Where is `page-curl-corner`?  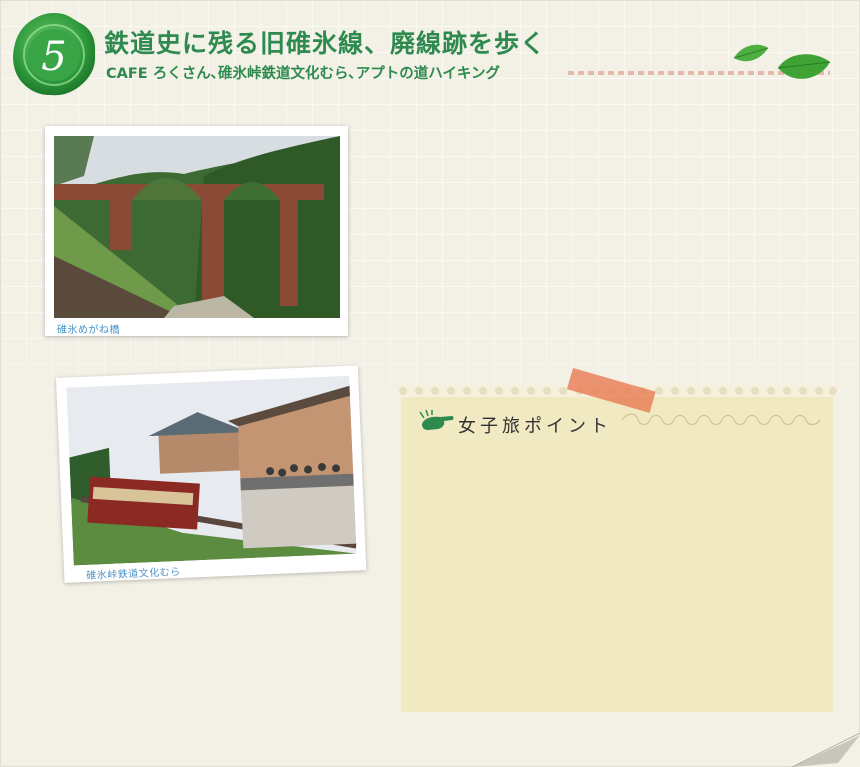
page-curl-corner is located at coordinates (825, 750).